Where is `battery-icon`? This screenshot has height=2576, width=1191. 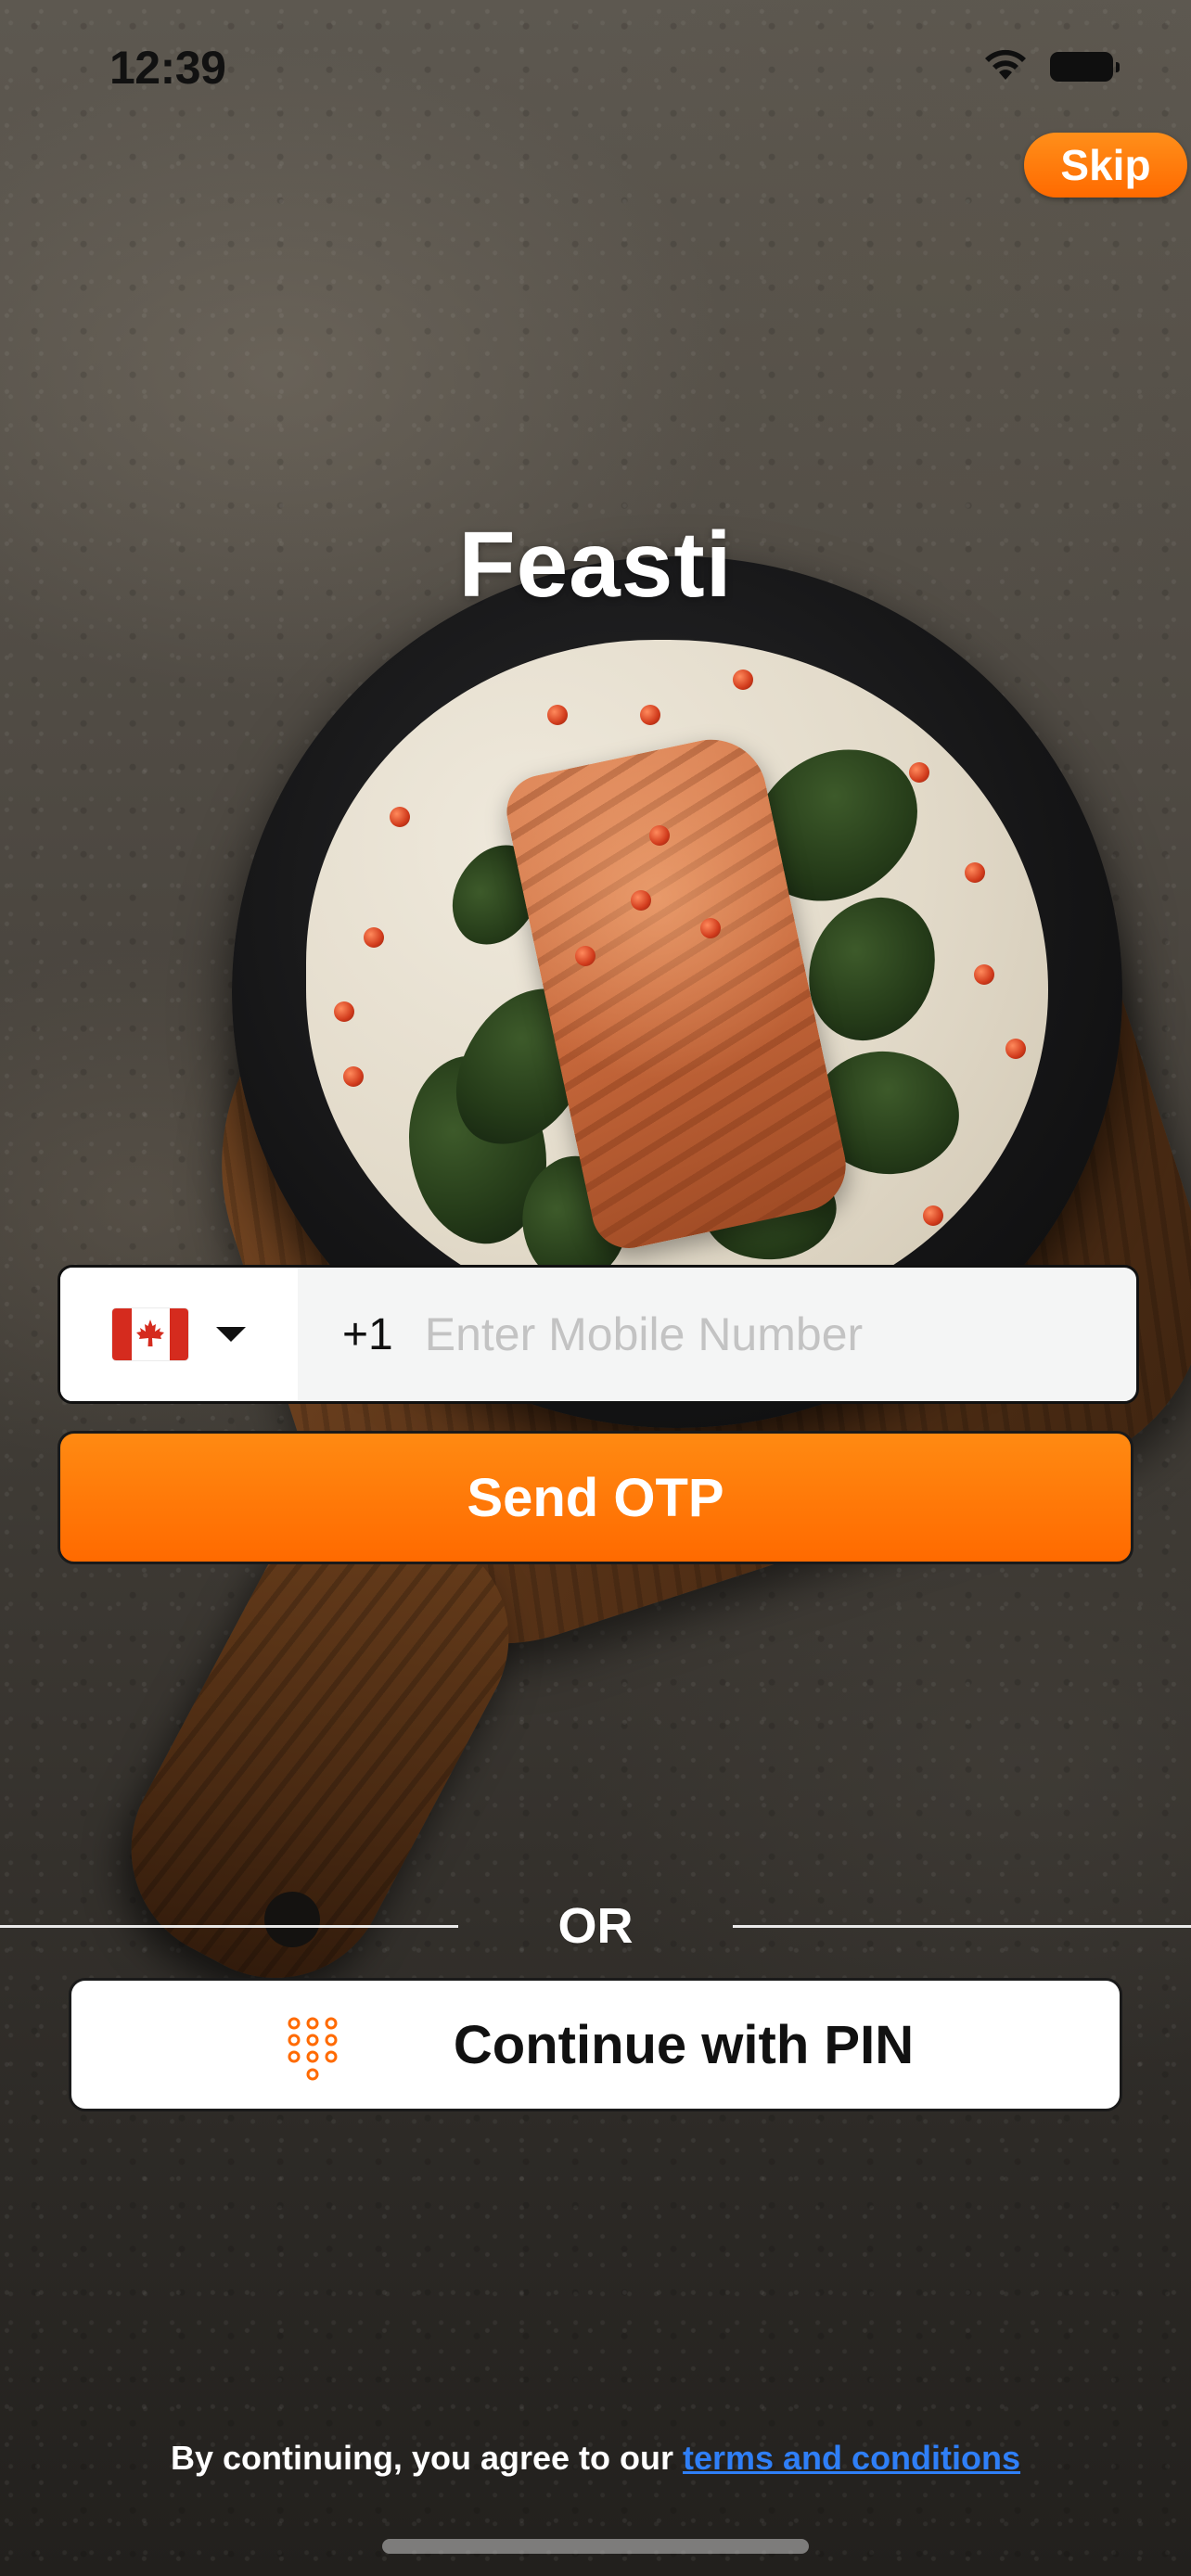
battery-icon is located at coordinates (1085, 66).